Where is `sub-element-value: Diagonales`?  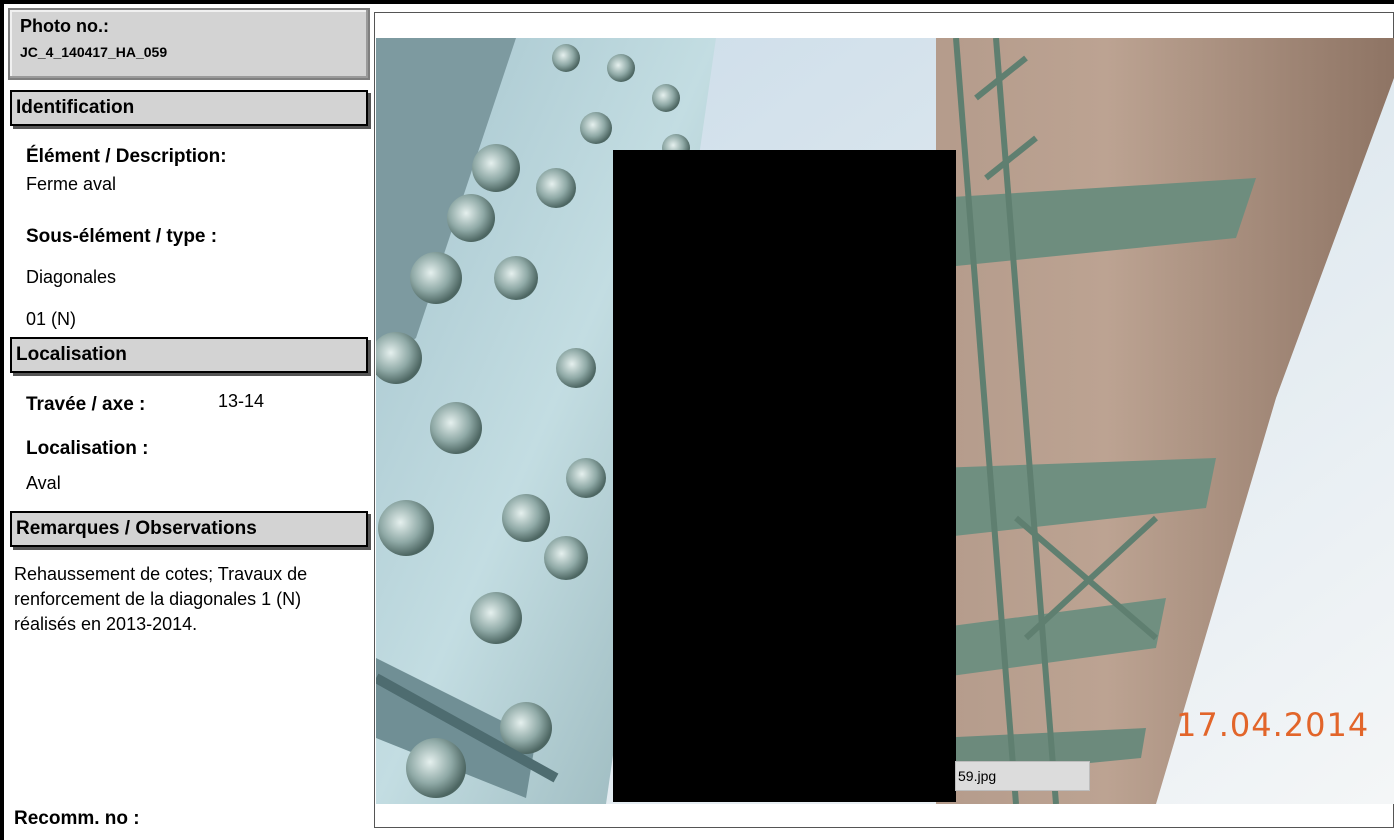 sub-element-value: Diagonales is located at coordinates (71, 277).